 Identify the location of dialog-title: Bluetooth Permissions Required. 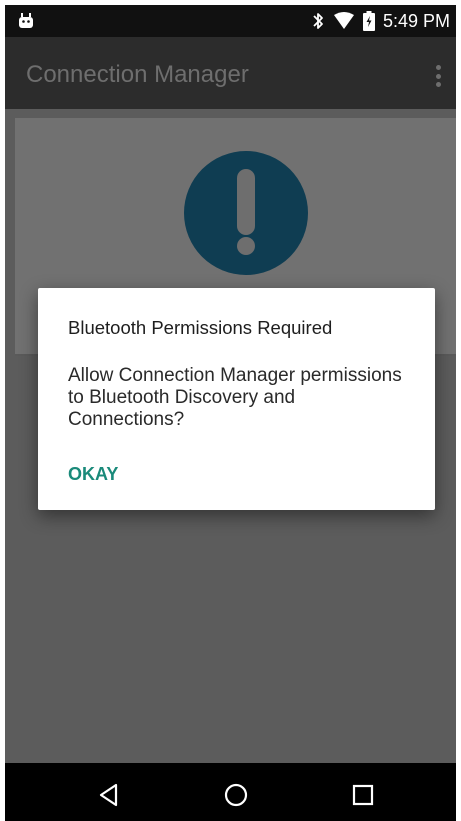
(200, 327).